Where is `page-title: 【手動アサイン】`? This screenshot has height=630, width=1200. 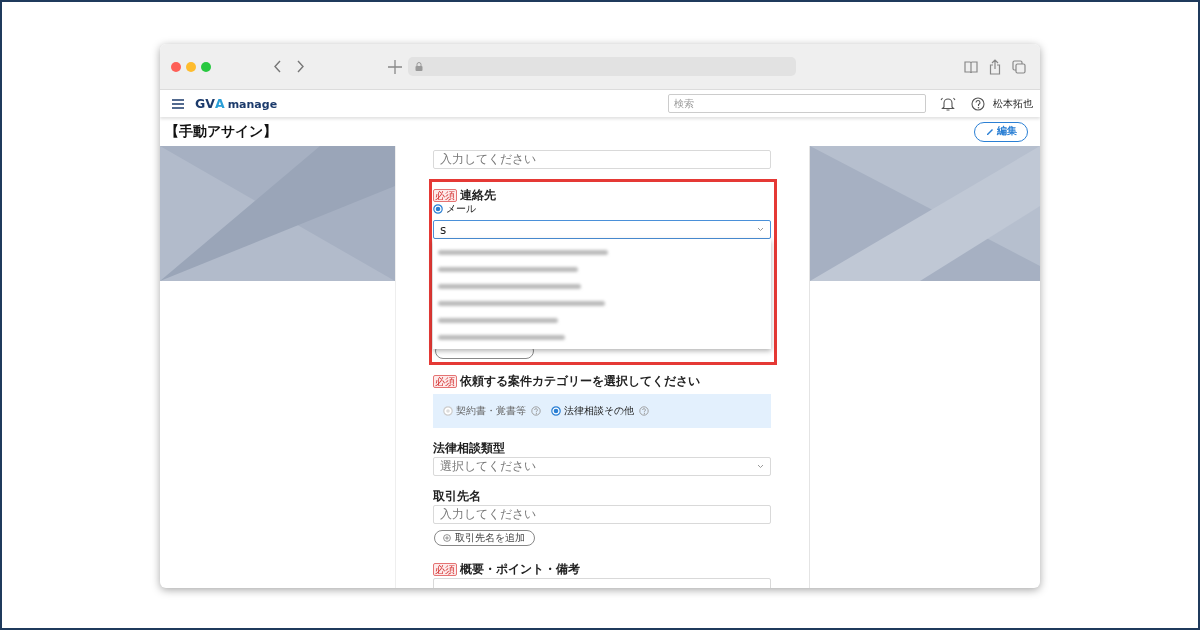 page-title: 【手動アサイン】 is located at coordinates (221, 131).